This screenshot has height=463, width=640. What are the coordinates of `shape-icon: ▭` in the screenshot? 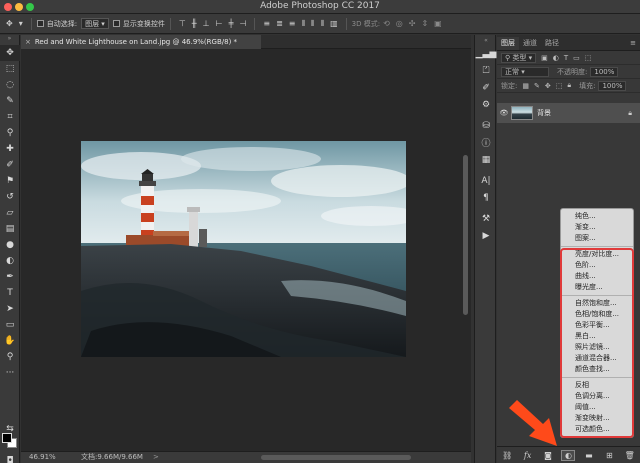 It's located at (10, 325).